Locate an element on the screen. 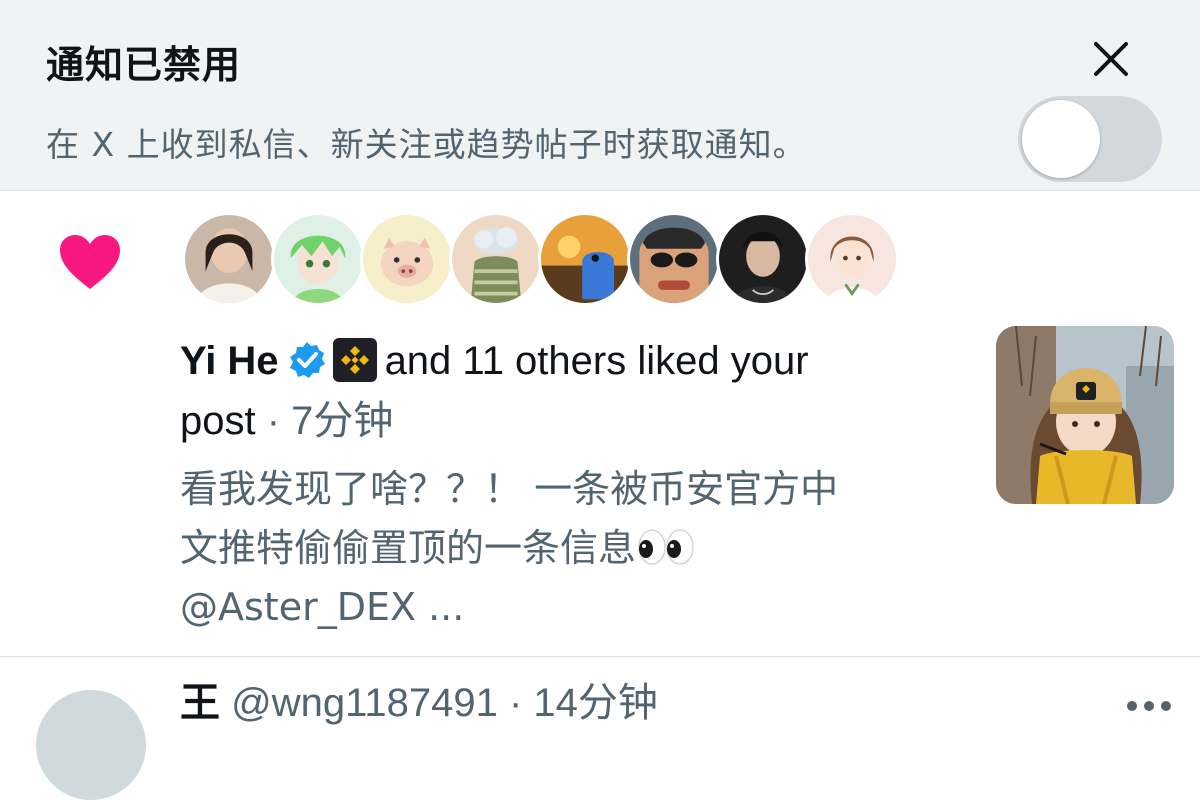  liker-username: Yi He is located at coordinates (229, 361).